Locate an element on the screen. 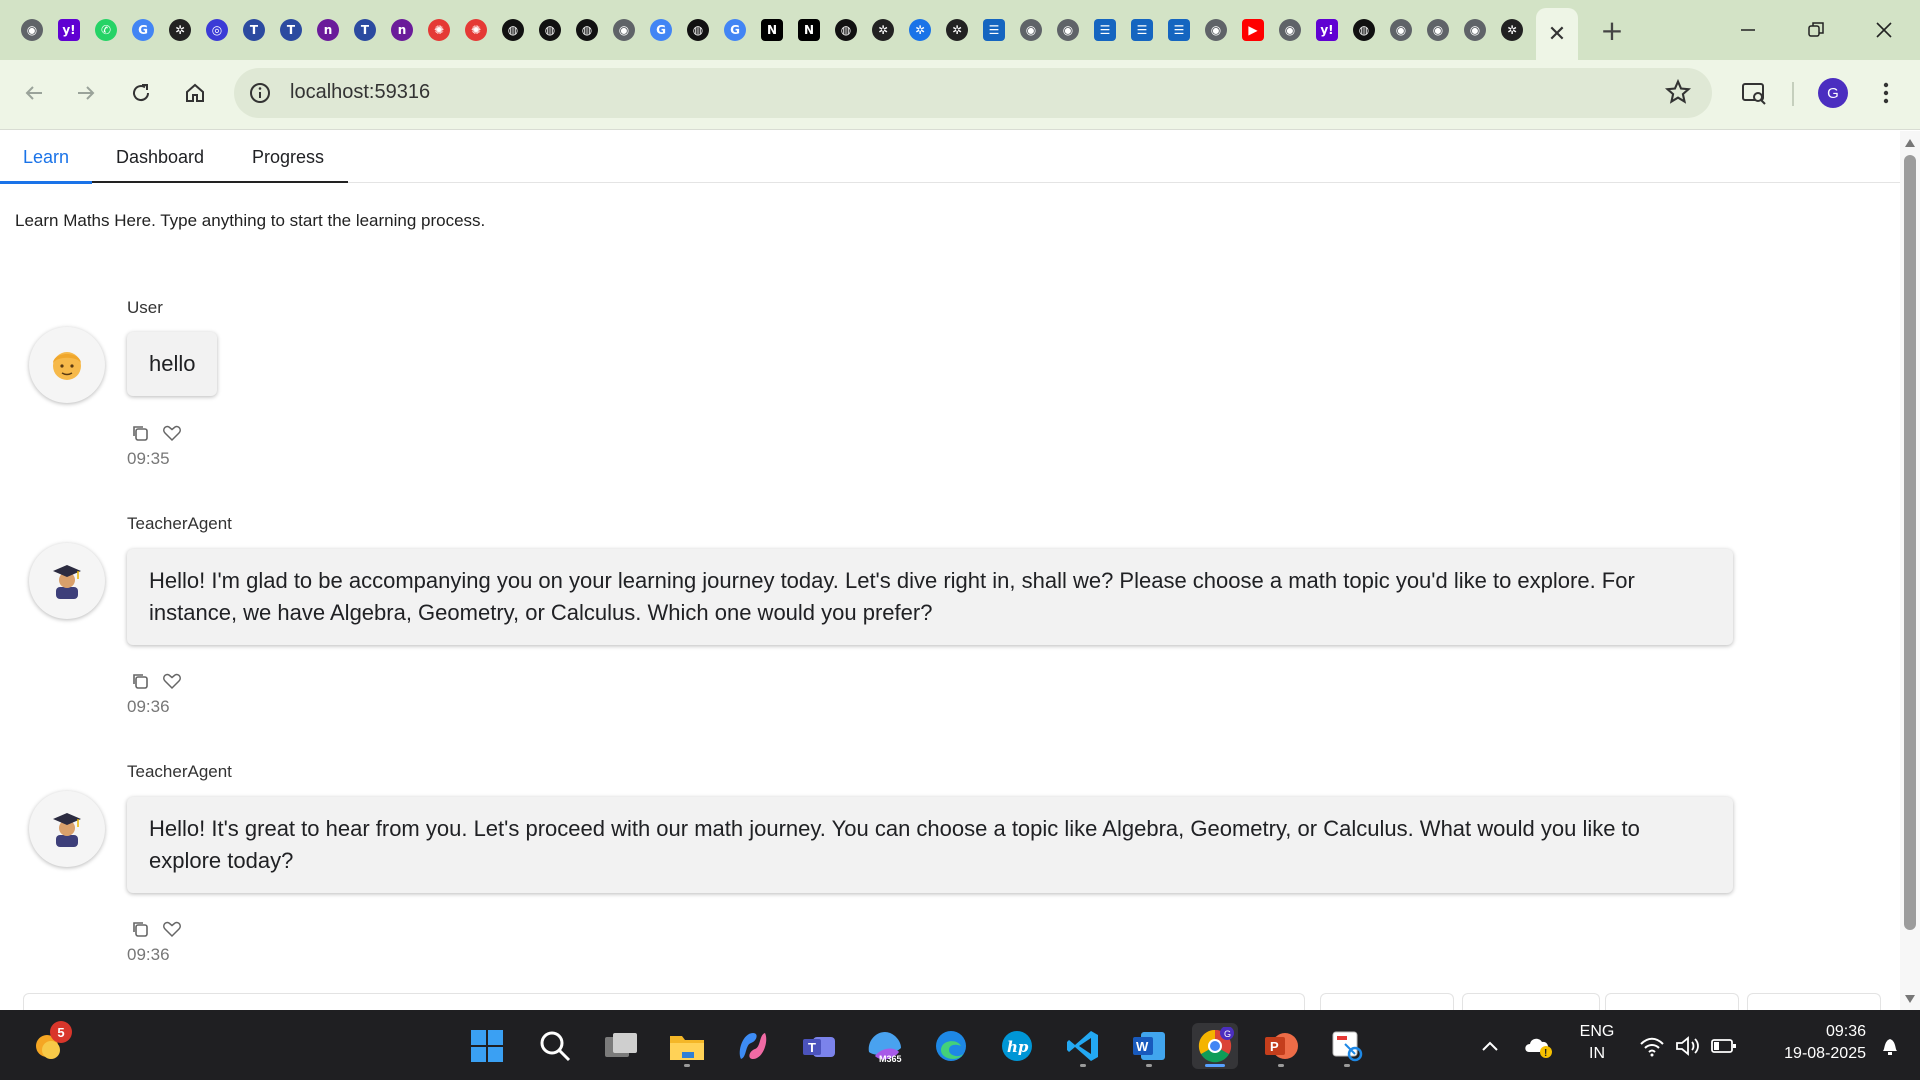  close-window-button is located at coordinates (1884, 30).